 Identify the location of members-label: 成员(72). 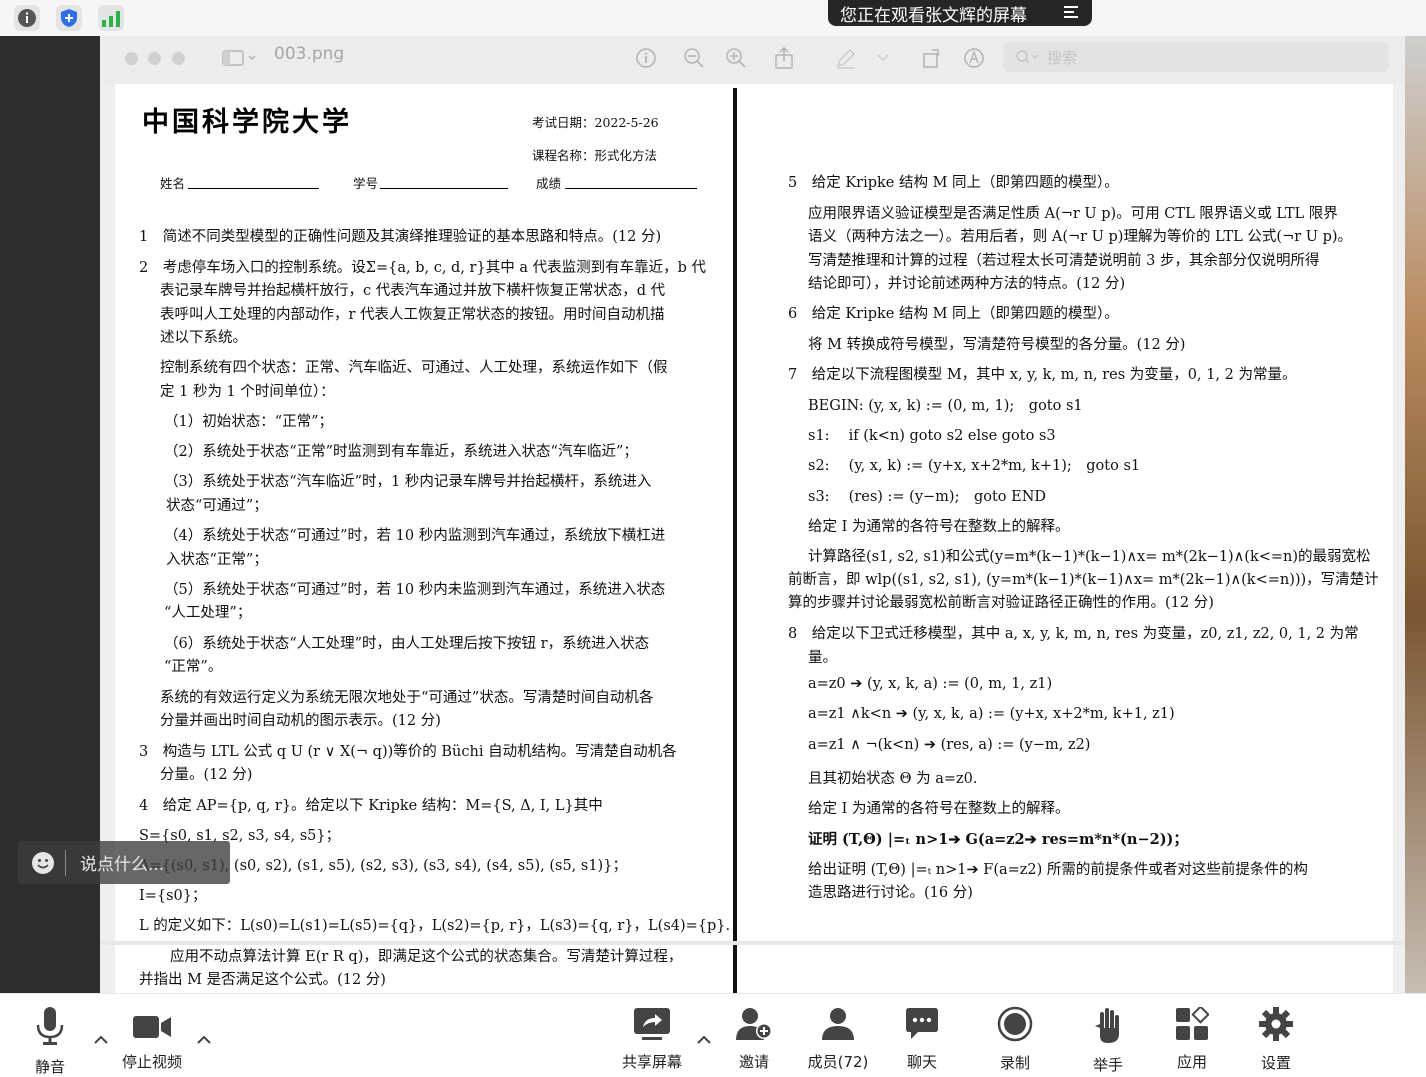
(838, 1062).